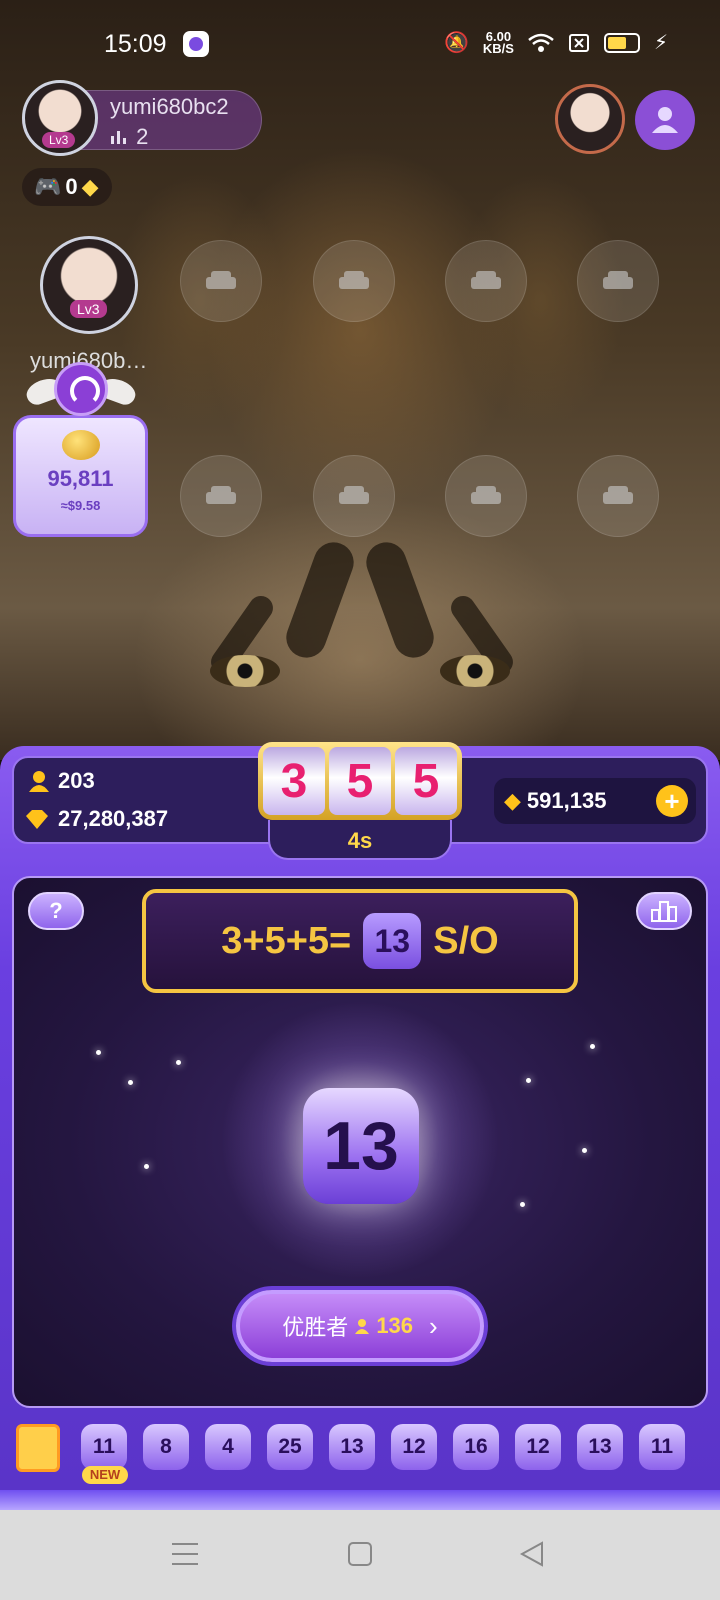  Describe the element at coordinates (105, 1475) in the screenshot. I see `new-tag: NEW` at that location.